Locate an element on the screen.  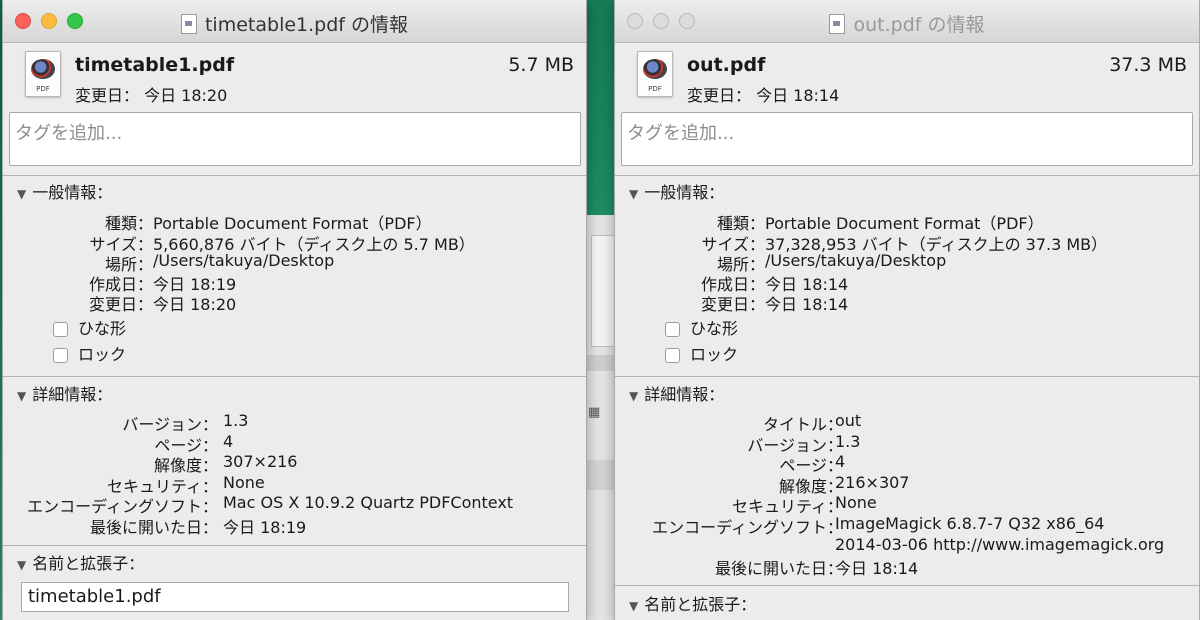
info-value: 2014-03-06 http://www.imagemagick.org is located at coordinates (1000, 544).